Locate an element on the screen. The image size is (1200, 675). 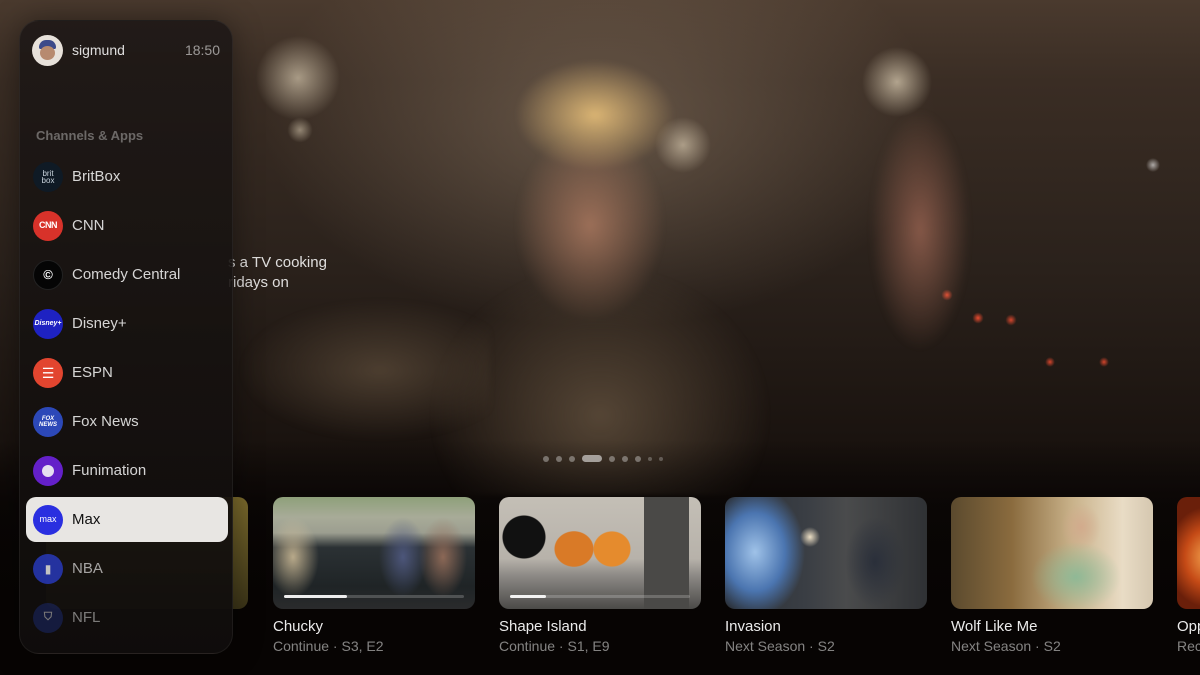
shelf-card-title: Wolf Like Me is located at coordinates (994, 626).